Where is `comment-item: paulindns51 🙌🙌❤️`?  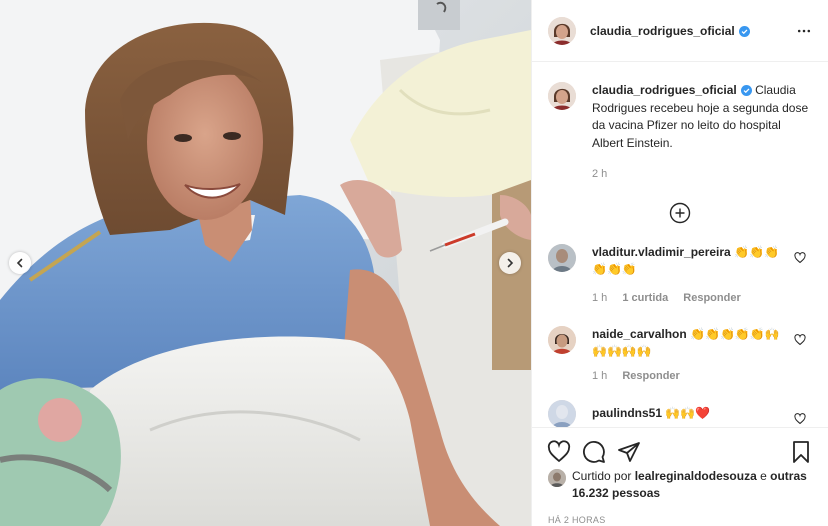 comment-item: paulindns51 🙌🙌❤️ is located at coordinates (680, 413).